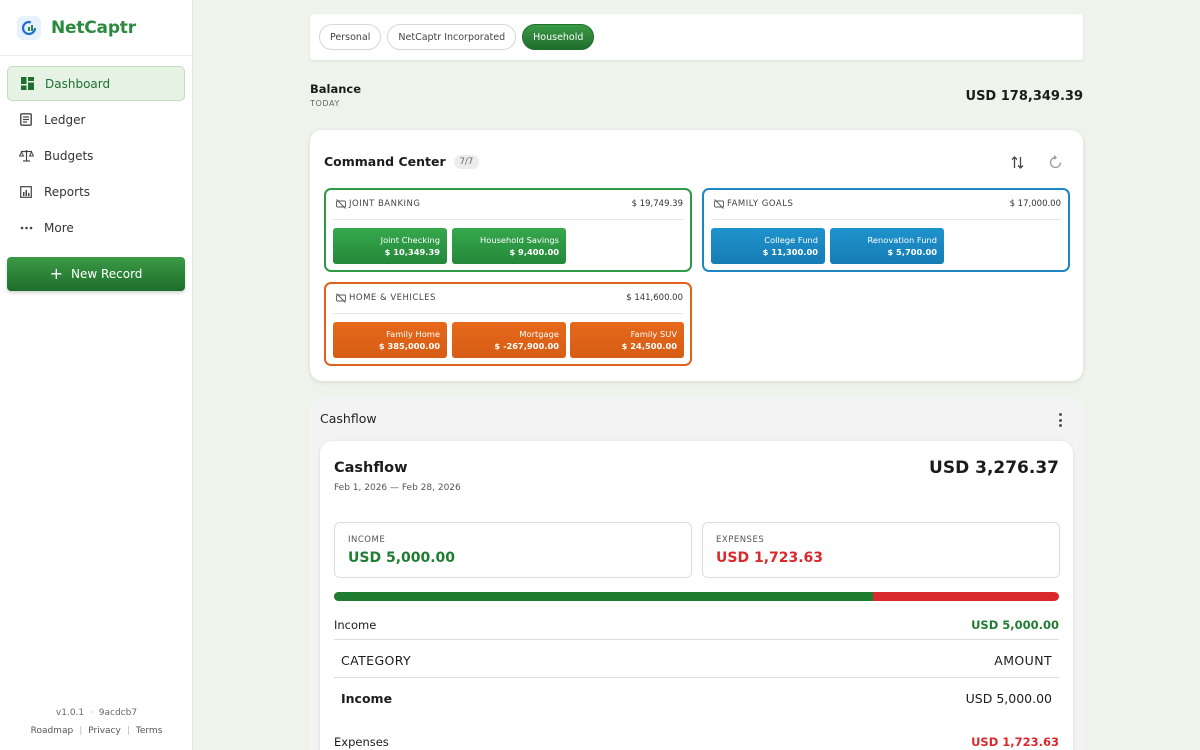 Image resolution: width=1200 pixels, height=750 pixels. I want to click on expenses-stat: EXPENSES USD 1,723.63, so click(881, 550).